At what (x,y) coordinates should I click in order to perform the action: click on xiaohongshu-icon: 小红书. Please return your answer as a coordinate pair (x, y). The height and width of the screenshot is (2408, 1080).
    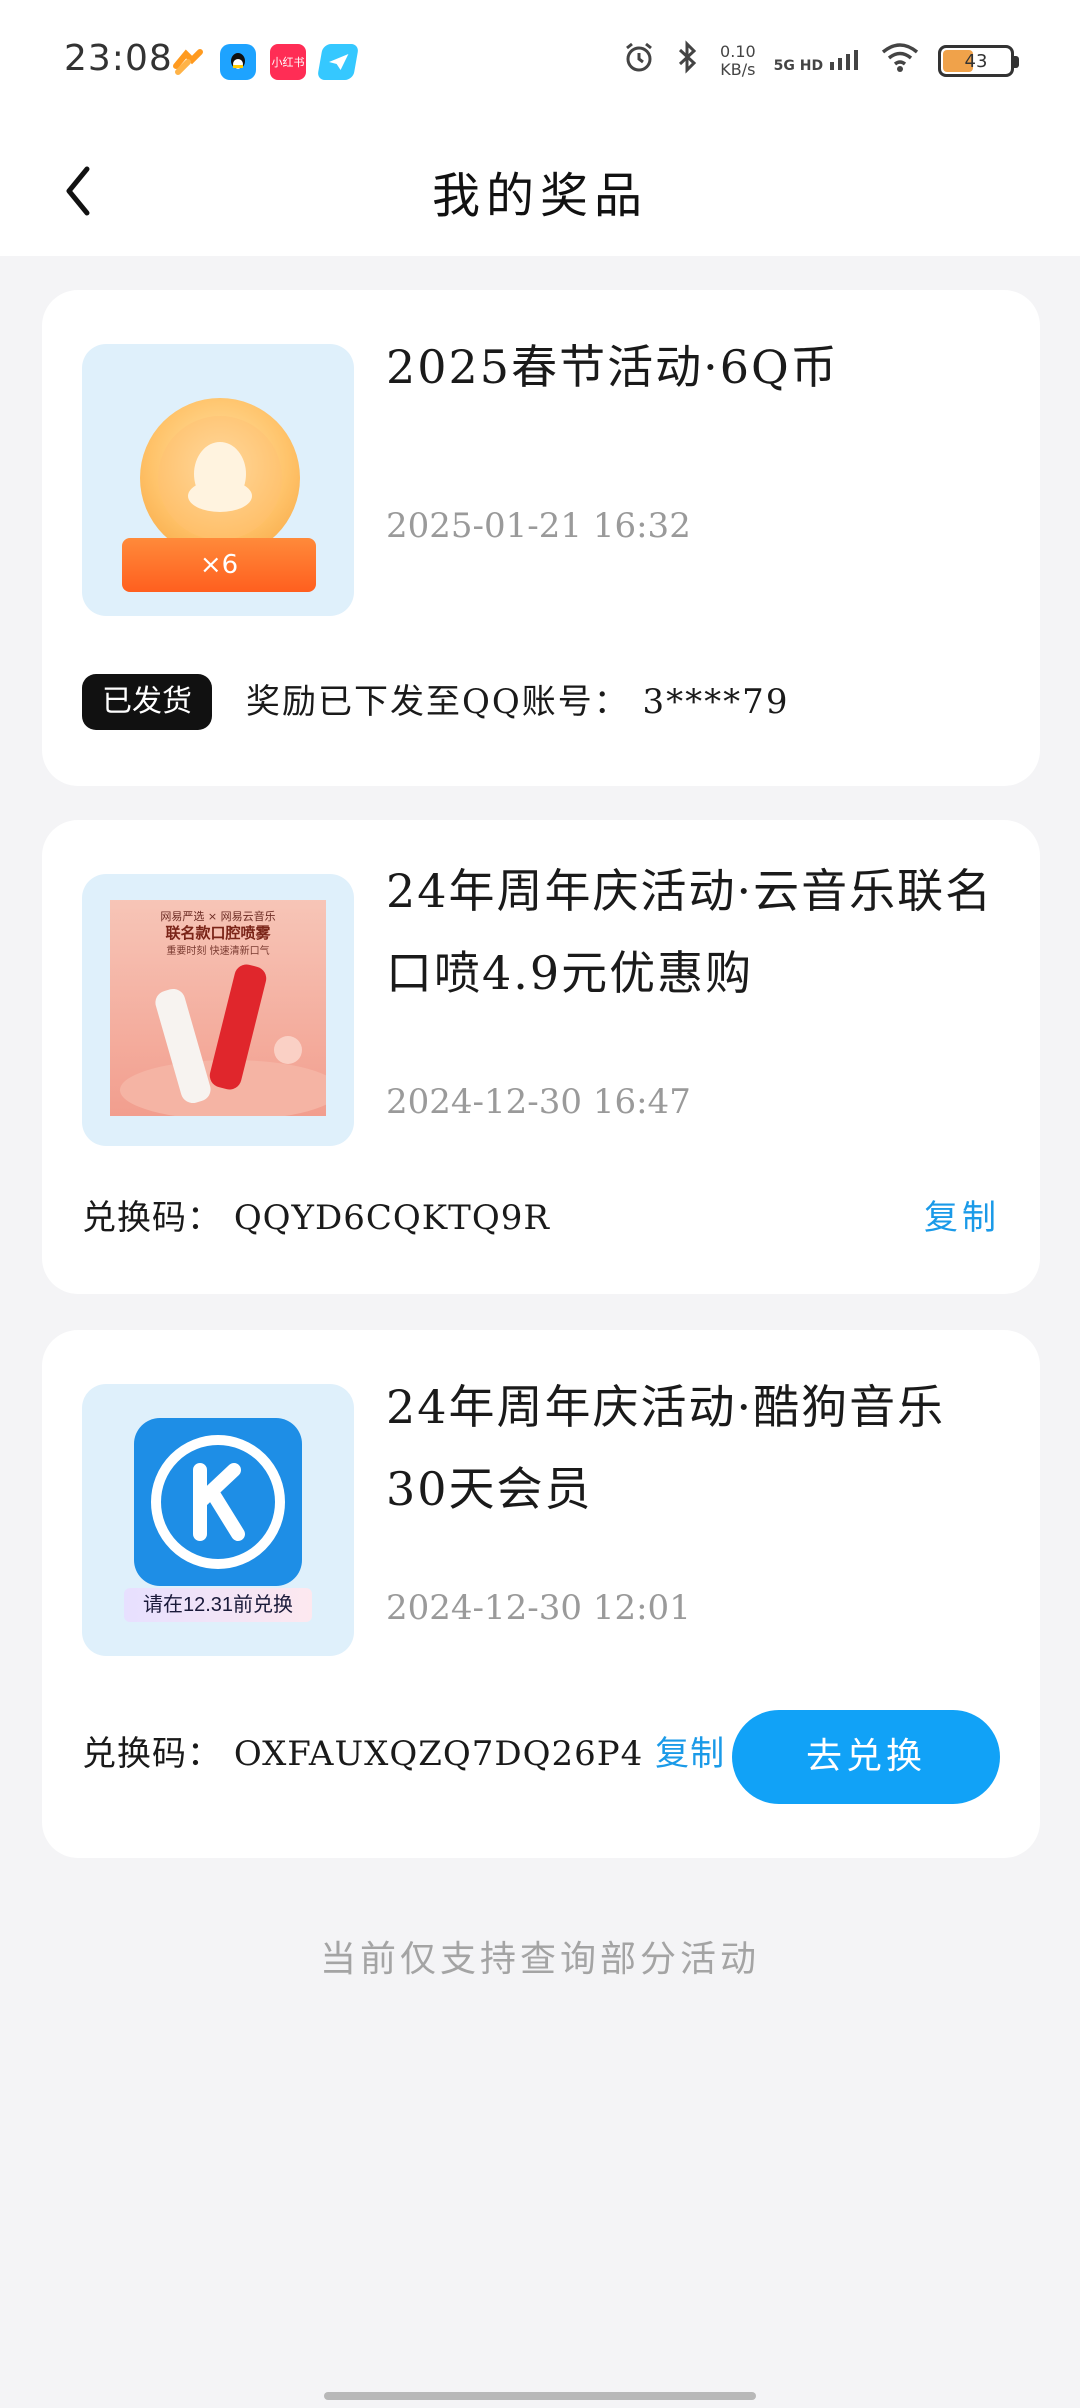
    Looking at the image, I should click on (288, 62).